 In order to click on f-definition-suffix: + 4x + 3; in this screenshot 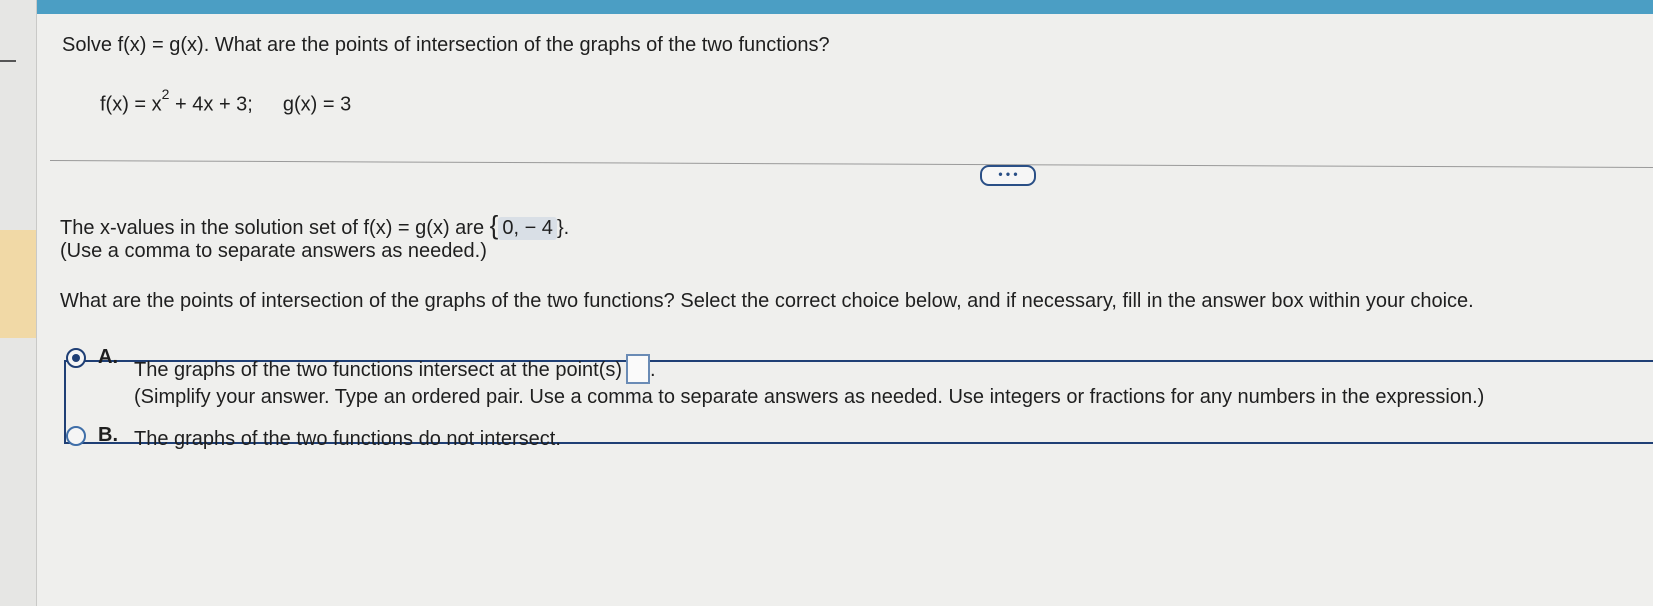, I will do `click(211, 104)`.